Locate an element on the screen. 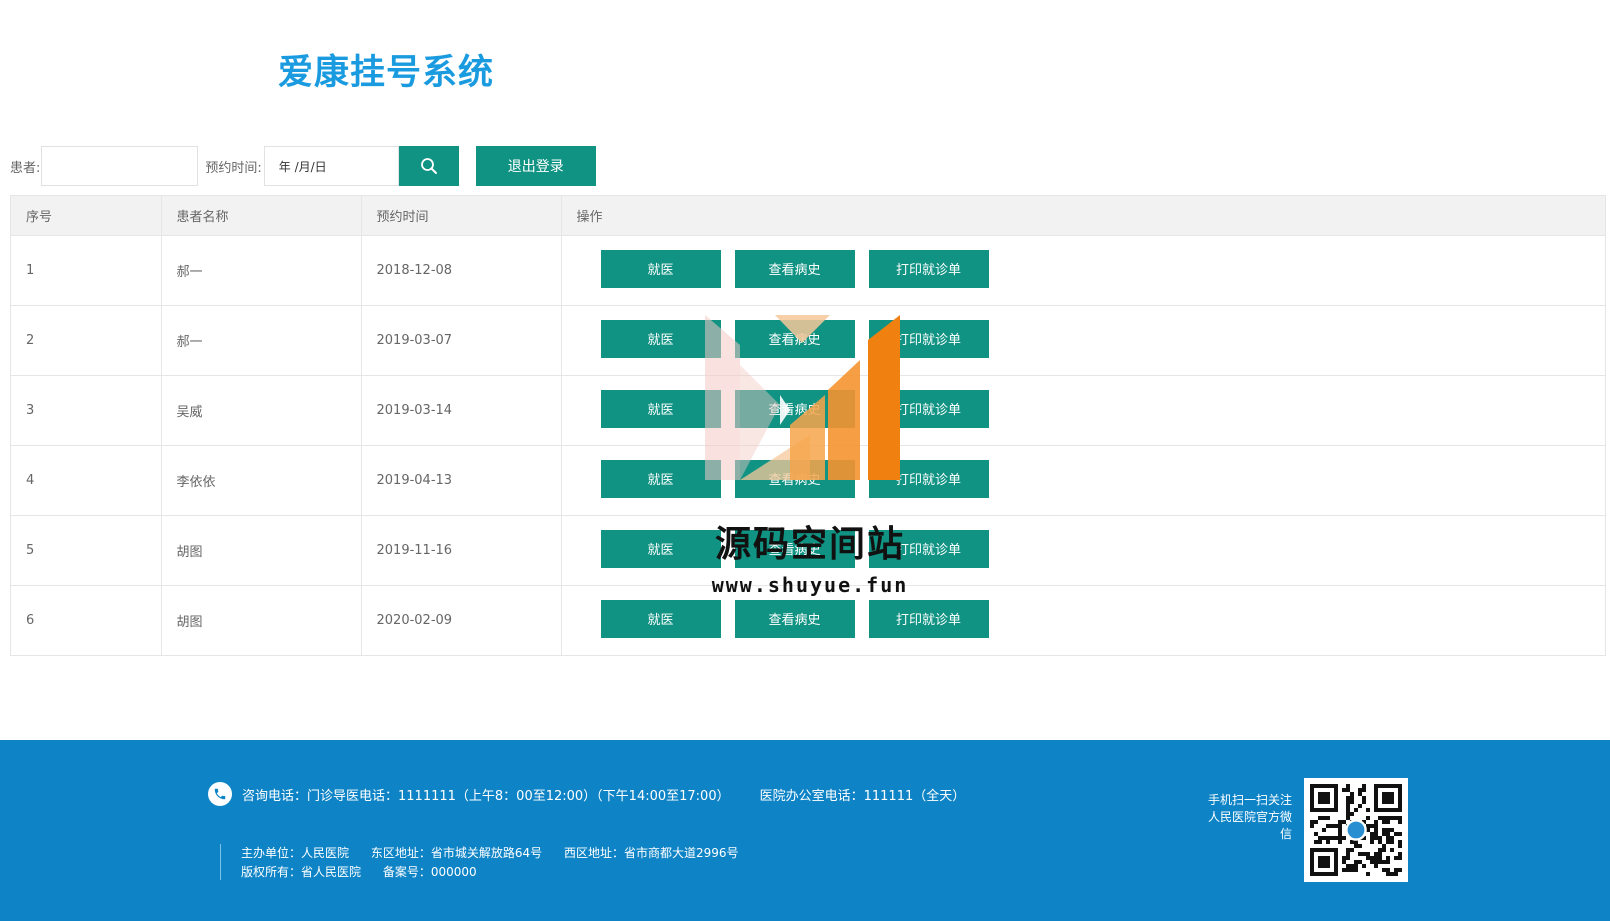 Image resolution: width=1610 pixels, height=921 pixels. qr-code is located at coordinates (1356, 830).